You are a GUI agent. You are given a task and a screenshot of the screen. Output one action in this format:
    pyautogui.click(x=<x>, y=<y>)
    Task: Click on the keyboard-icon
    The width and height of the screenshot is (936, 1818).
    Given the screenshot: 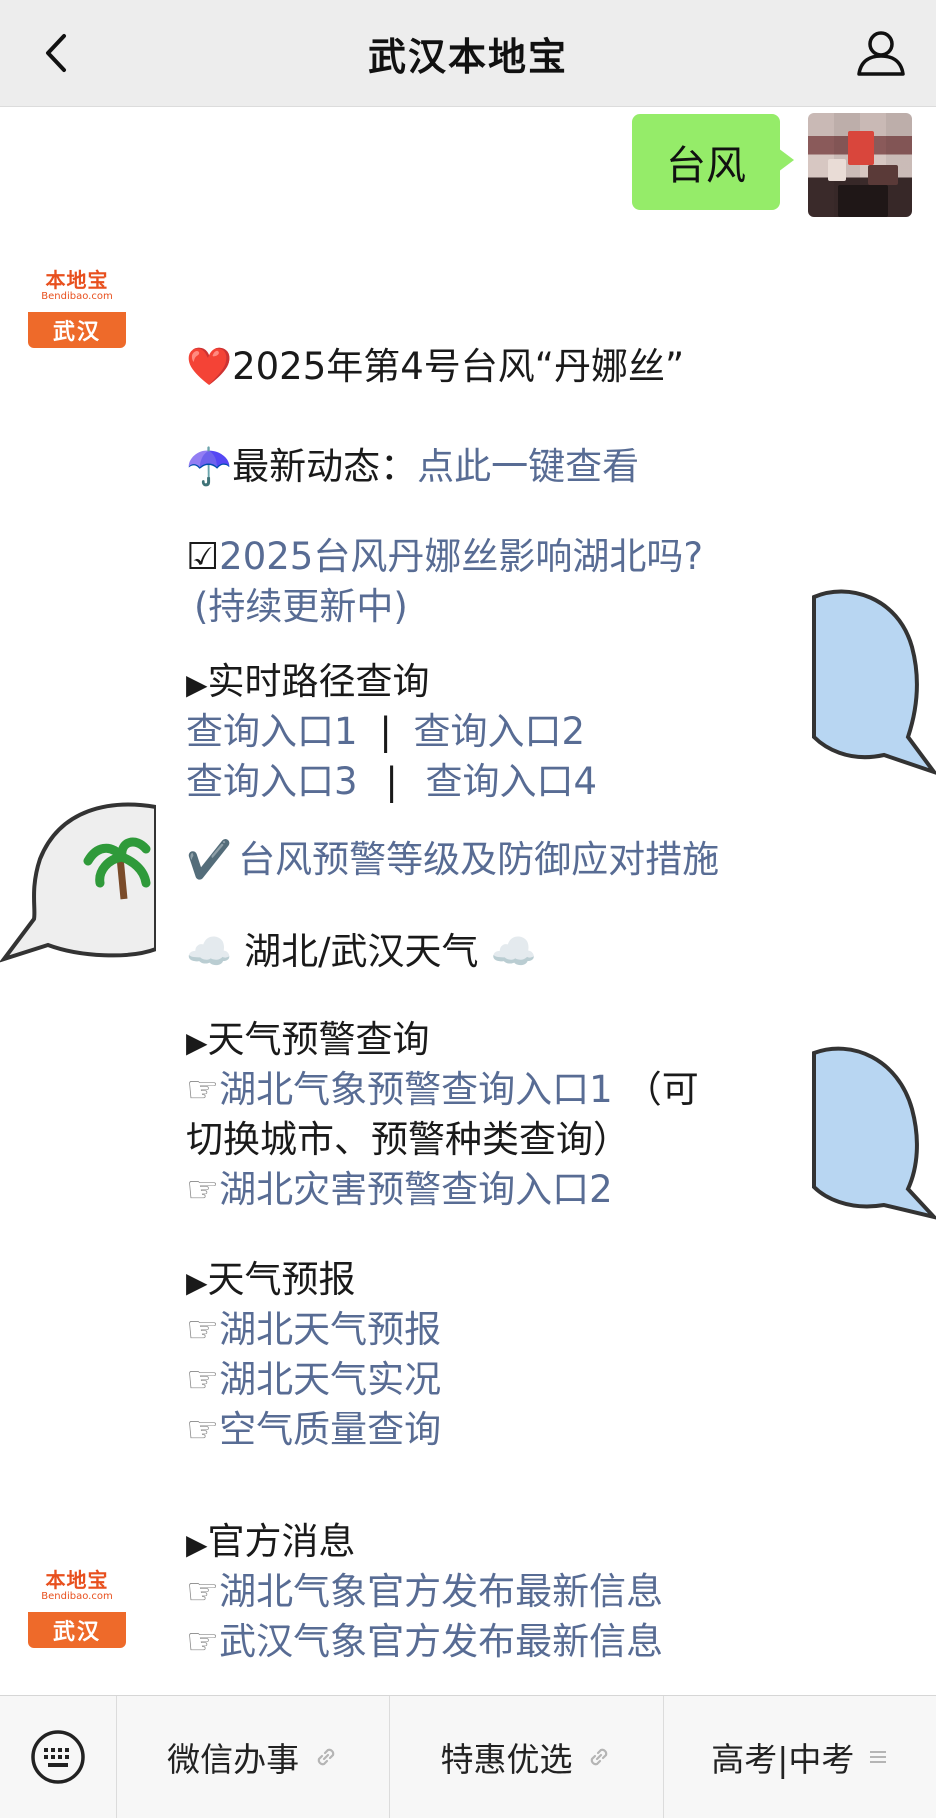 What is the action you would take?
    pyautogui.click(x=58, y=1757)
    